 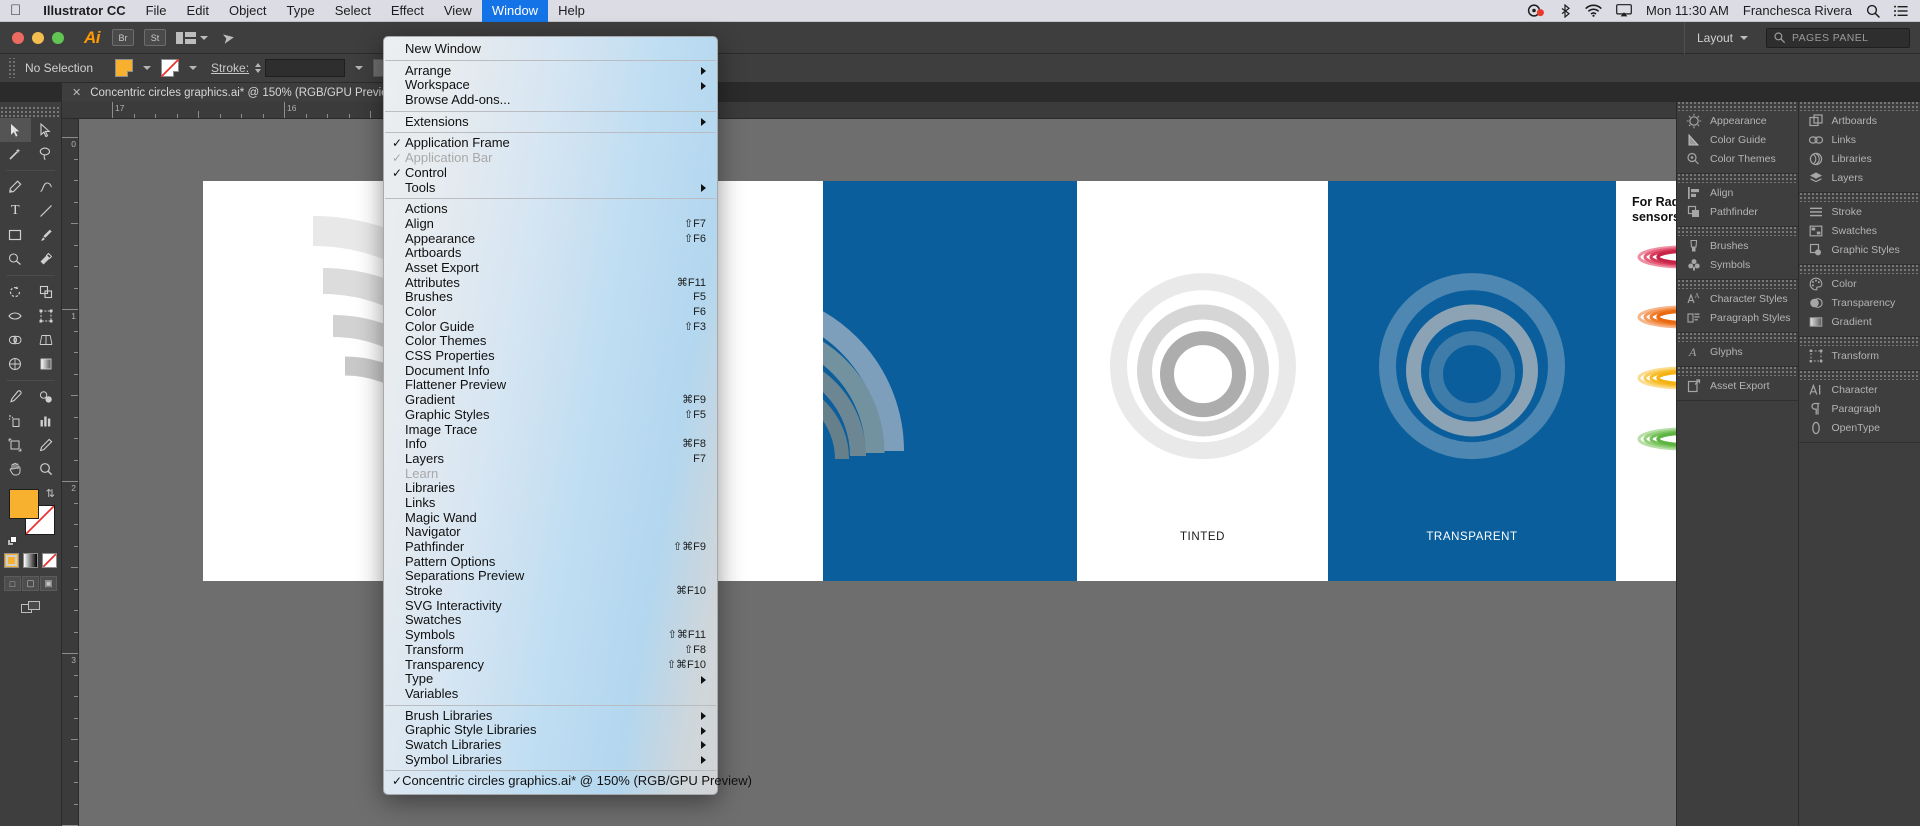 What do you see at coordinates (1859, 249) in the screenshot?
I see `dock-item-graphic-styles: Graphic Styles` at bounding box center [1859, 249].